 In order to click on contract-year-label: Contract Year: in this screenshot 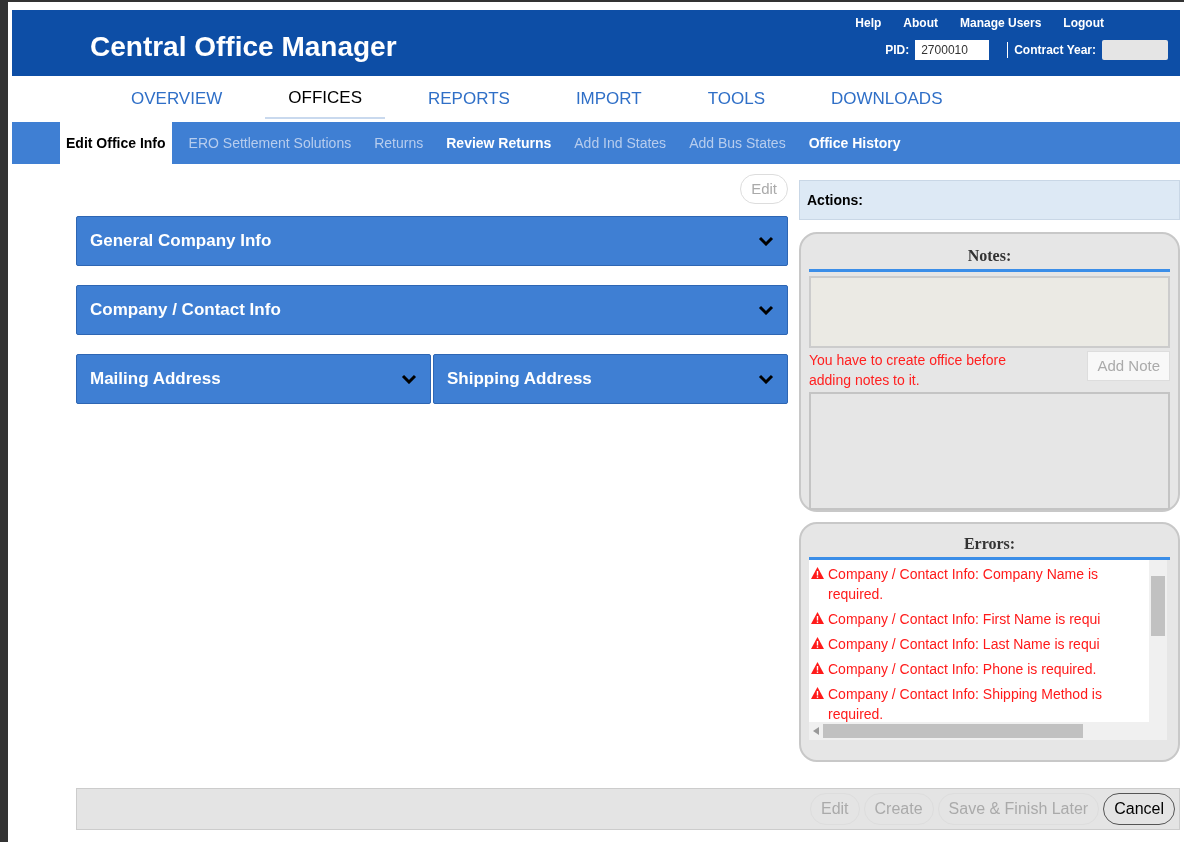, I will do `click(1055, 50)`.